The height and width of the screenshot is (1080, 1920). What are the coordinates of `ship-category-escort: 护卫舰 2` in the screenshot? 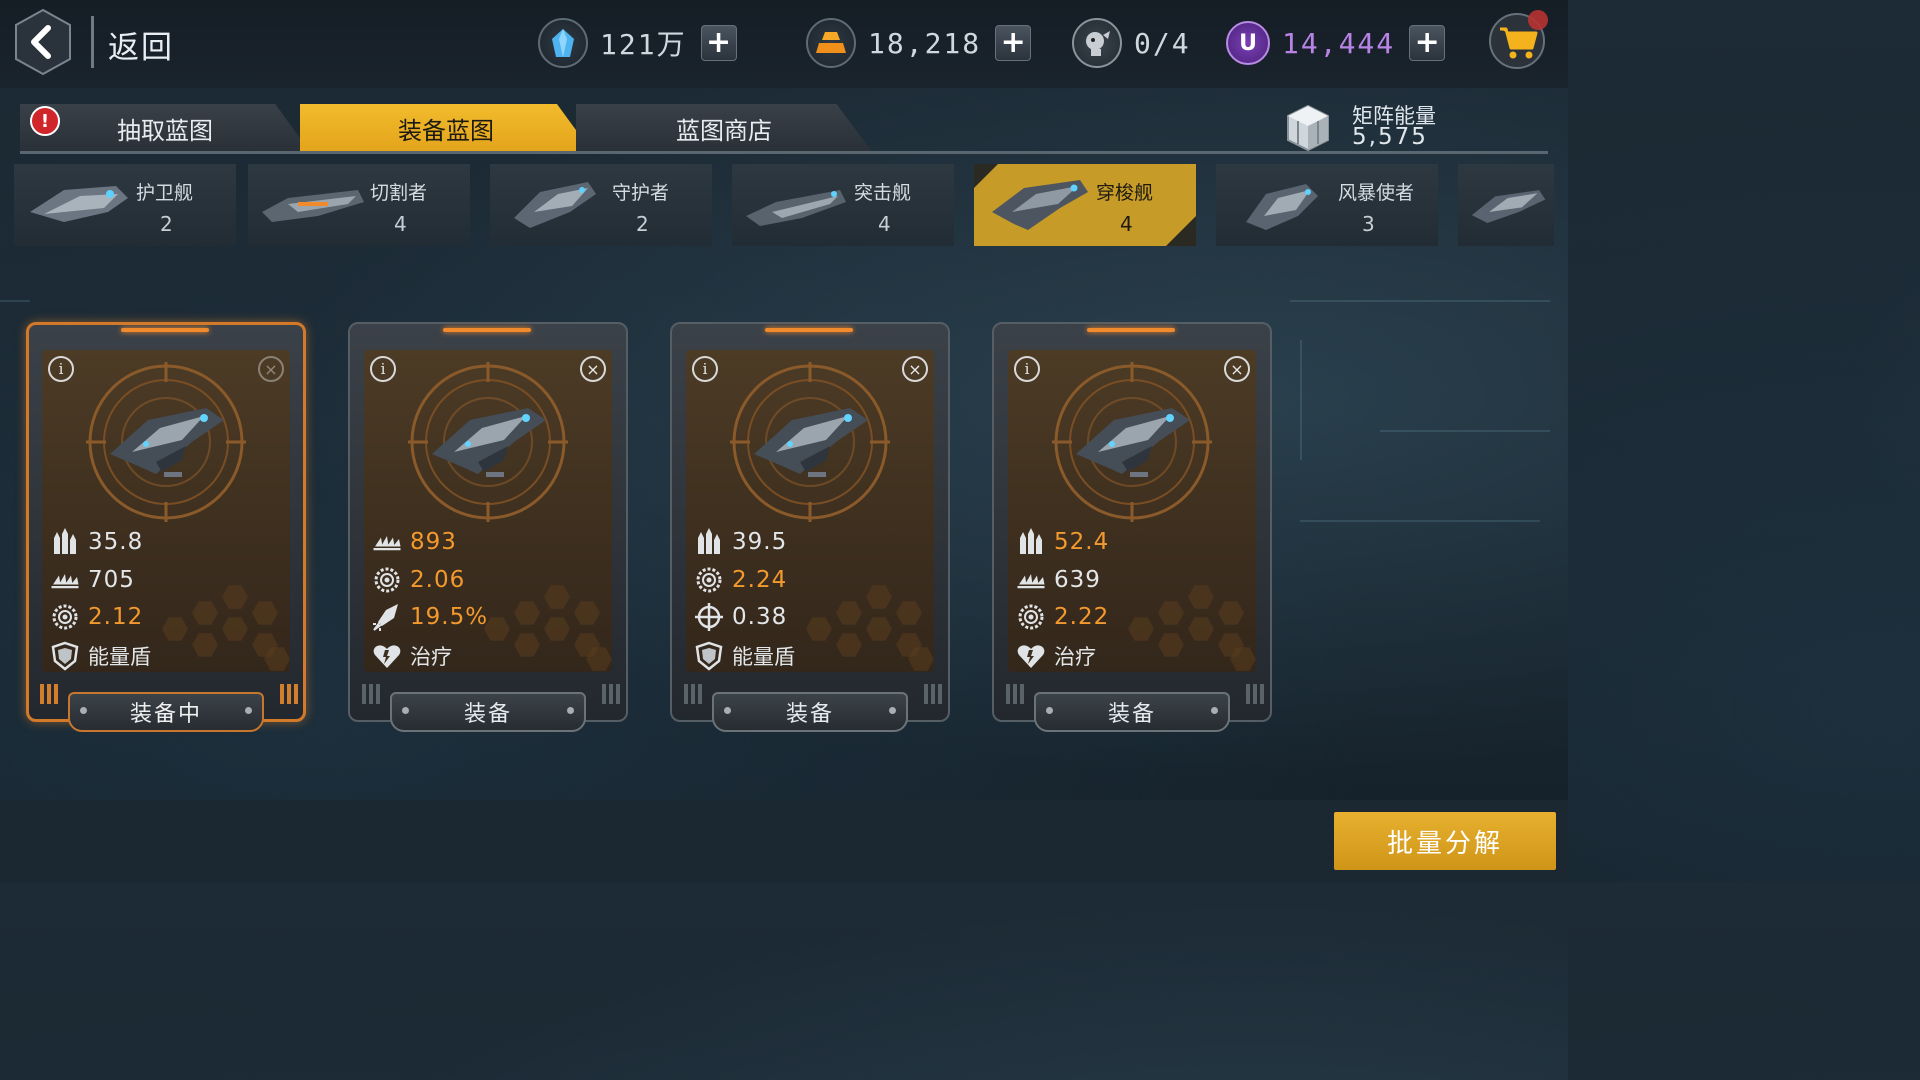 It's located at (125, 205).